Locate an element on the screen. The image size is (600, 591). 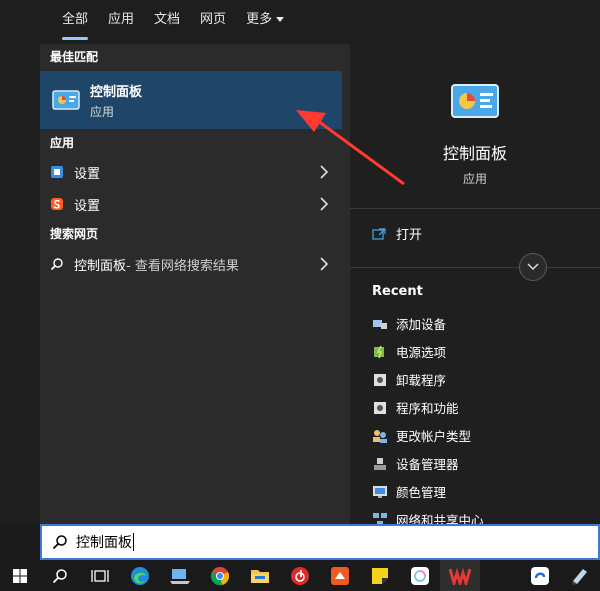
recent-item-add-device: 添加设备 is located at coordinates (409, 323).